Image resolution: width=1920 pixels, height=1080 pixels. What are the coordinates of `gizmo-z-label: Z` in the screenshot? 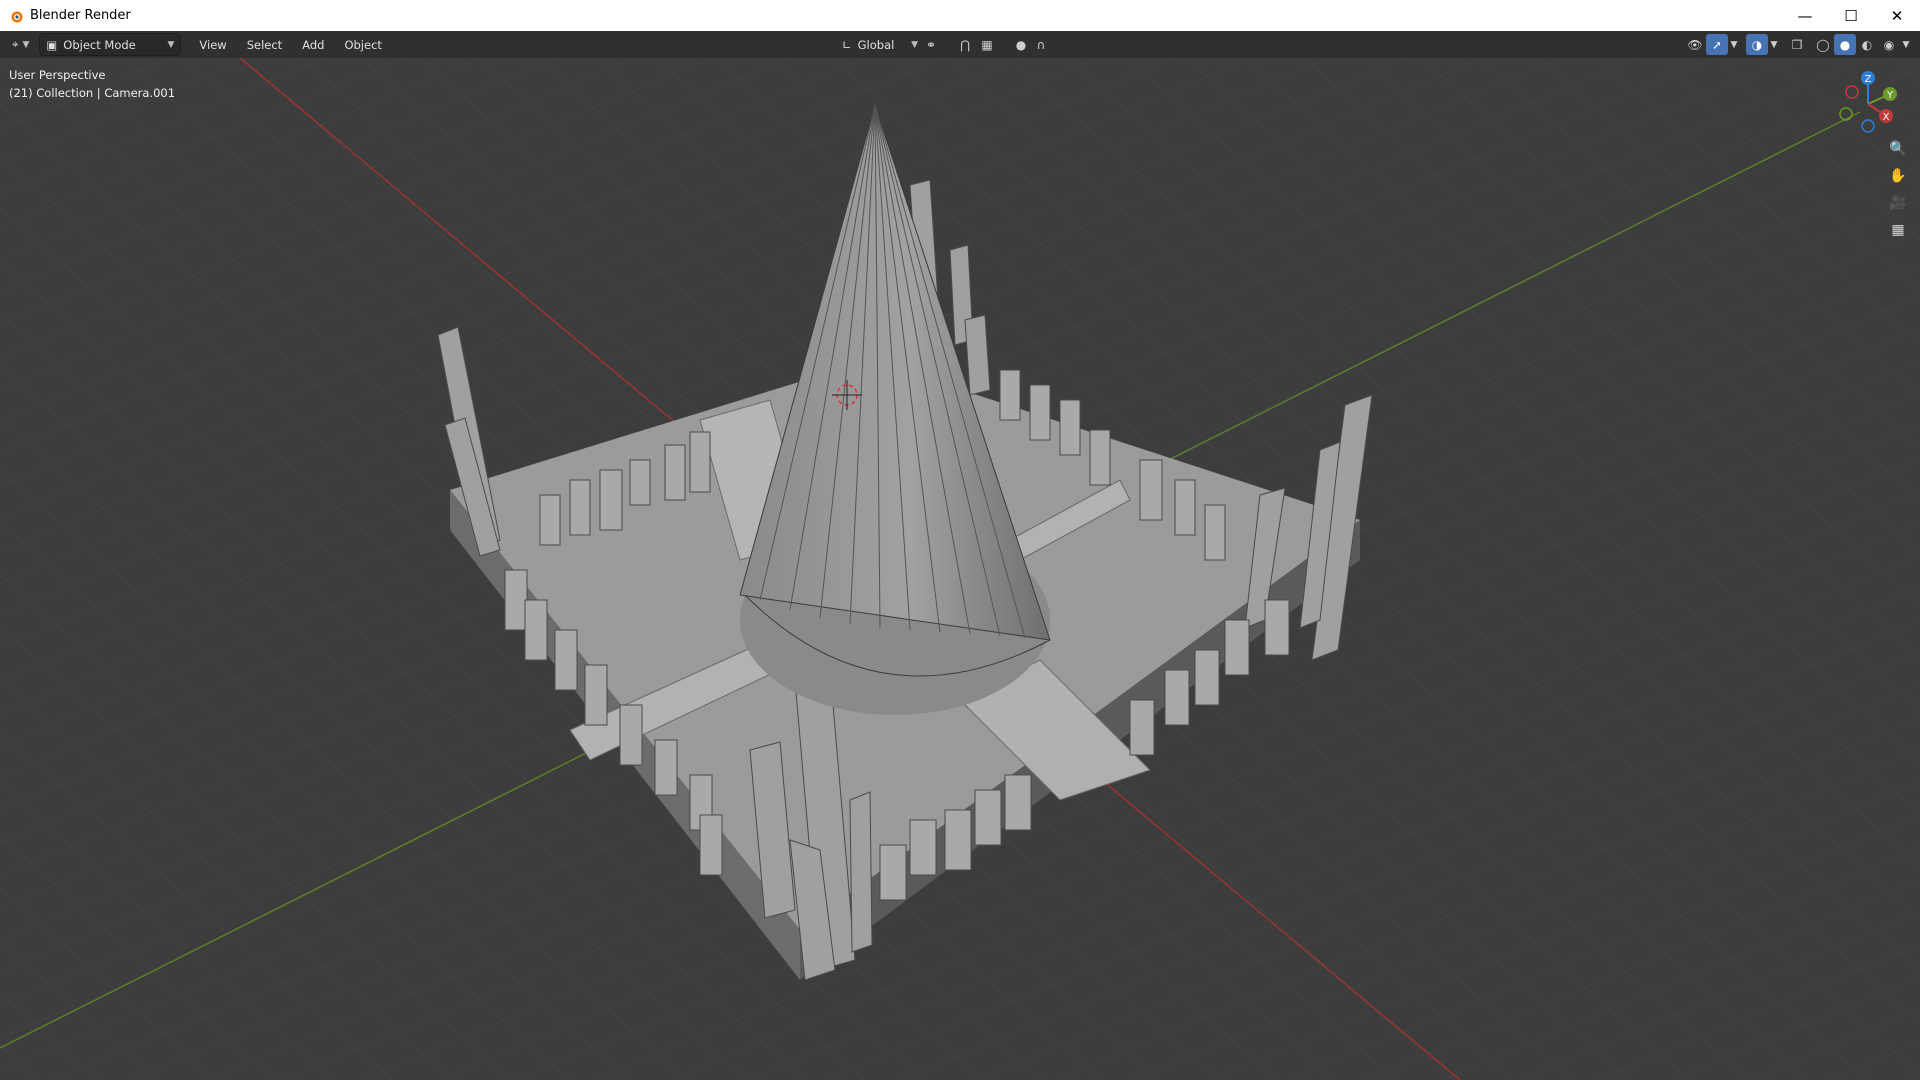 It's located at (1868, 79).